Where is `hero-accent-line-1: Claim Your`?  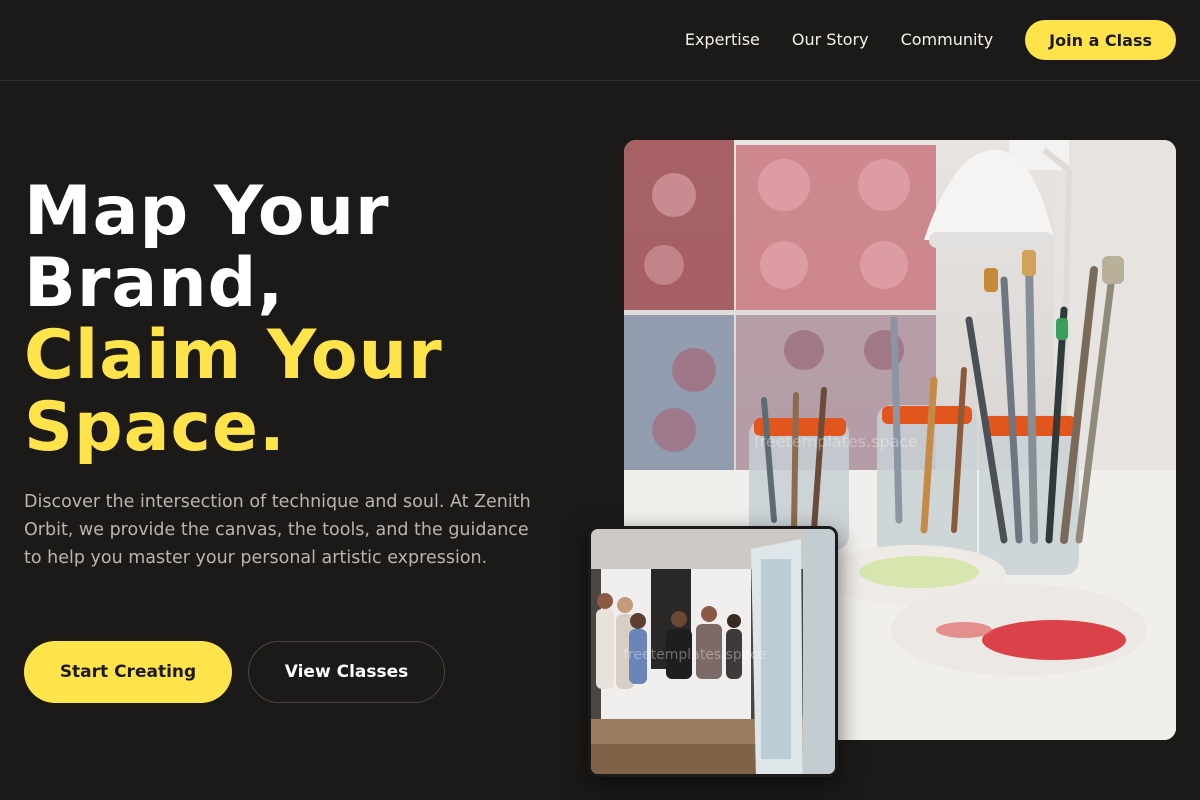 hero-accent-line-1: Claim Your is located at coordinates (233, 355).